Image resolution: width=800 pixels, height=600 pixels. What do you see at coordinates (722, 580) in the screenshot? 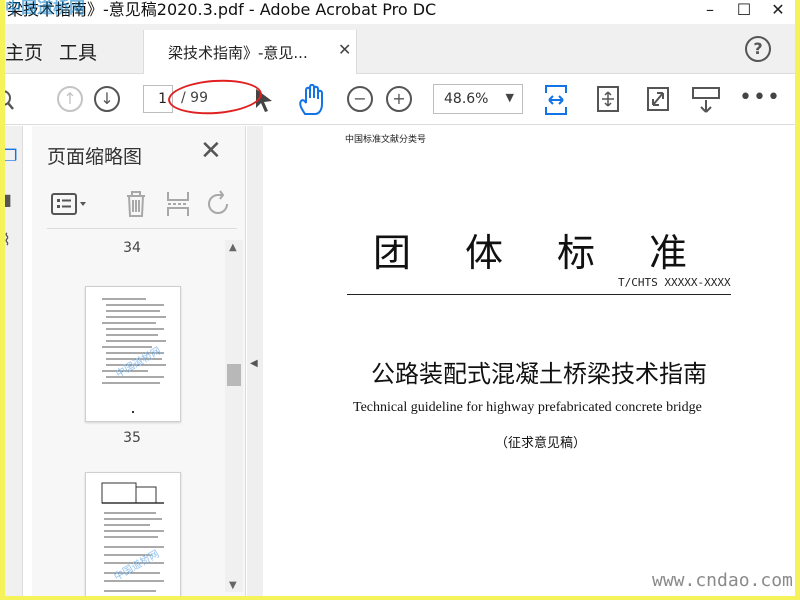
I see `site-watermark: www.cndao.com` at bounding box center [722, 580].